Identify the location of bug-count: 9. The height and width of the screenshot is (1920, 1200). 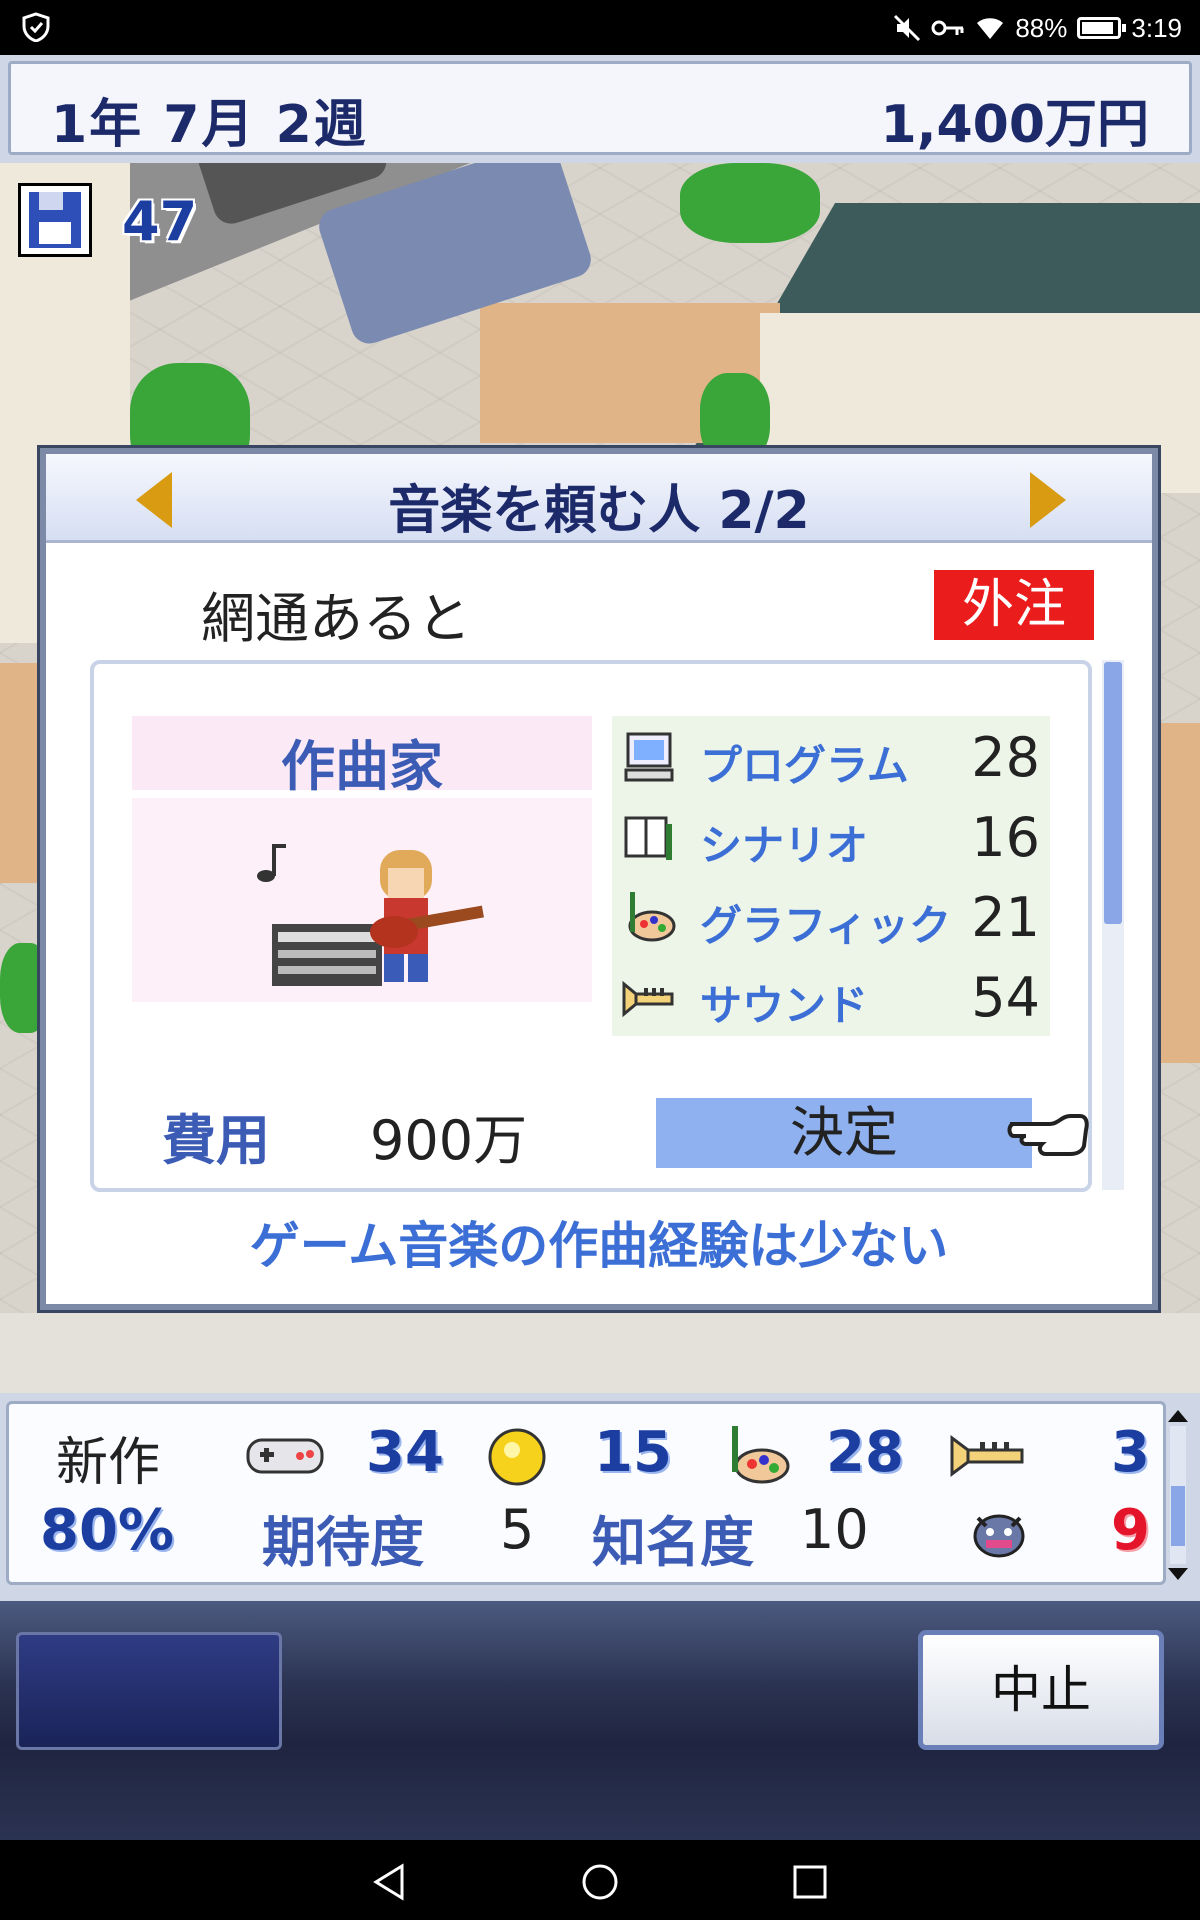
(1130, 1530).